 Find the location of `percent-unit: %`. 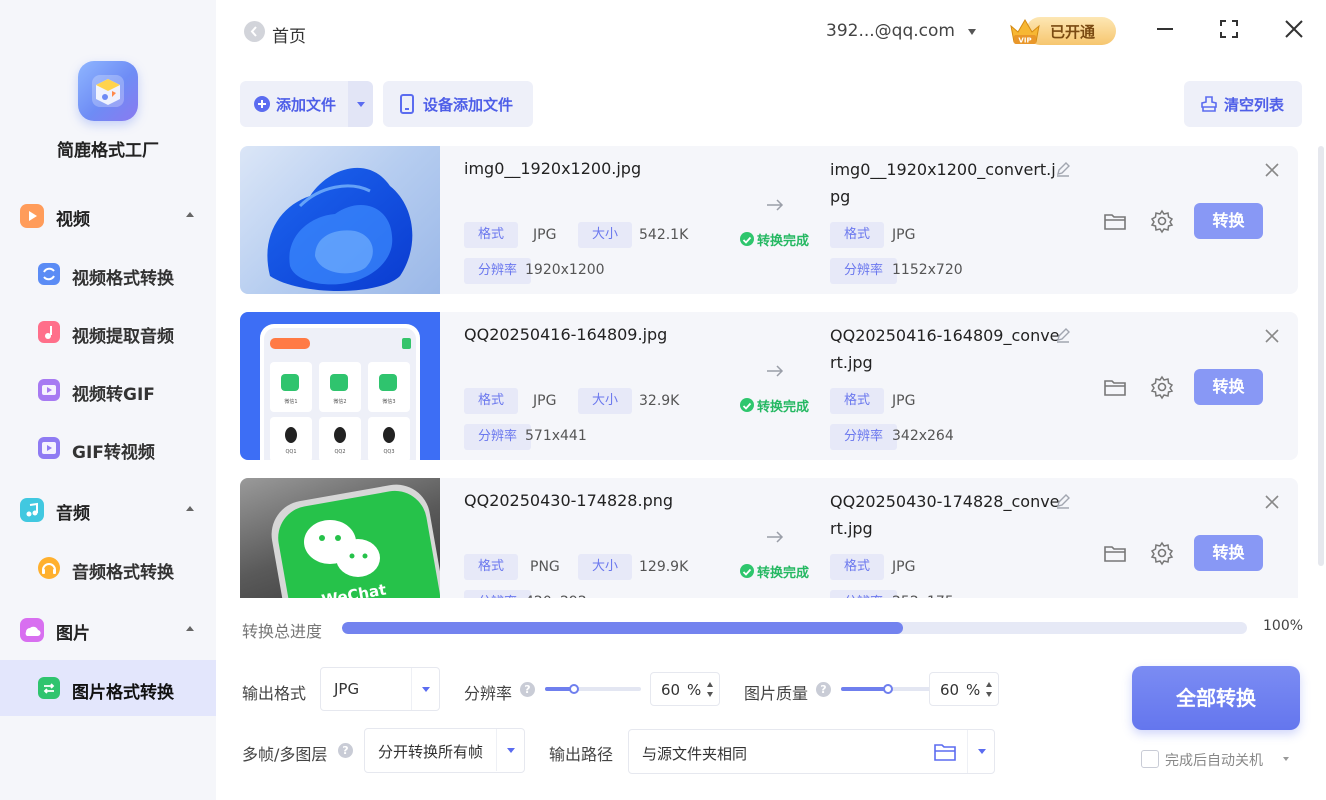

percent-unit: % is located at coordinates (973, 690).